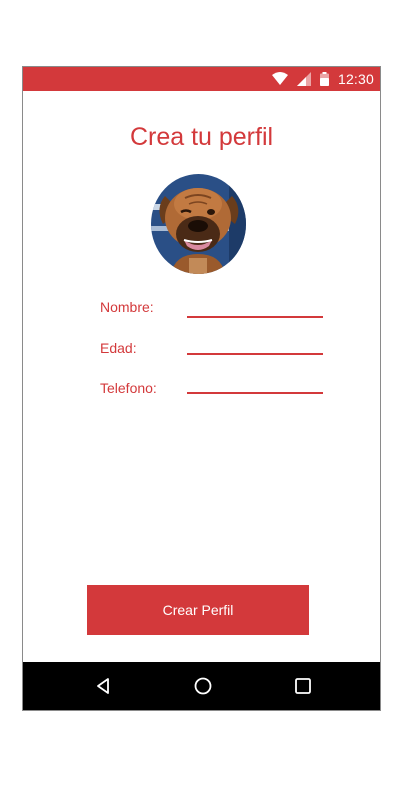  I want to click on crear-perfil-button: Crear Perfil, so click(198, 610).